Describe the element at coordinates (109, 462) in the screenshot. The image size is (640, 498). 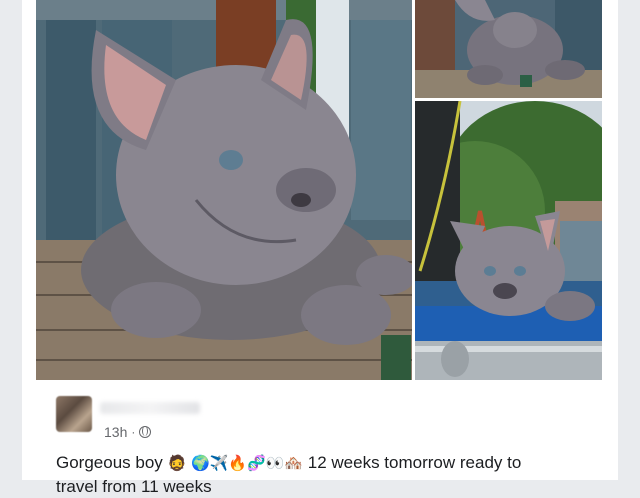
I see `post-text-start: Gorgeous boy` at that location.